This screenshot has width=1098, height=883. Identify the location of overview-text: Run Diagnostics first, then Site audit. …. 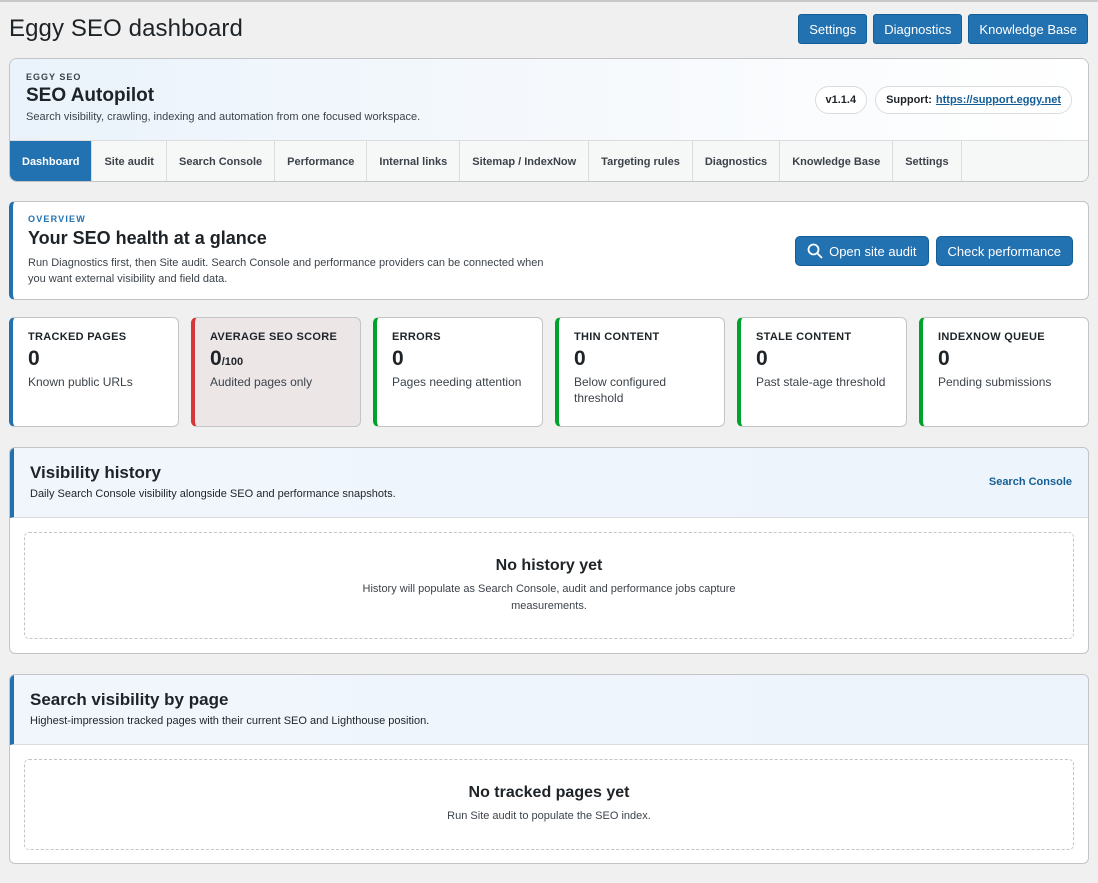
(286, 271).